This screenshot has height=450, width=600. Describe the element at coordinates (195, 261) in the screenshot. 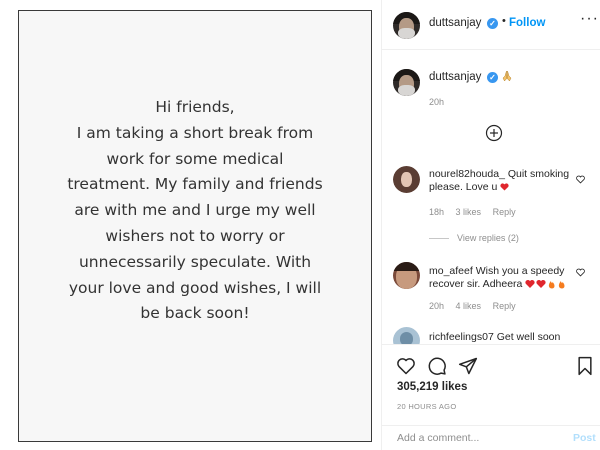

I see `post-line: unnecessarily speculate. With` at that location.